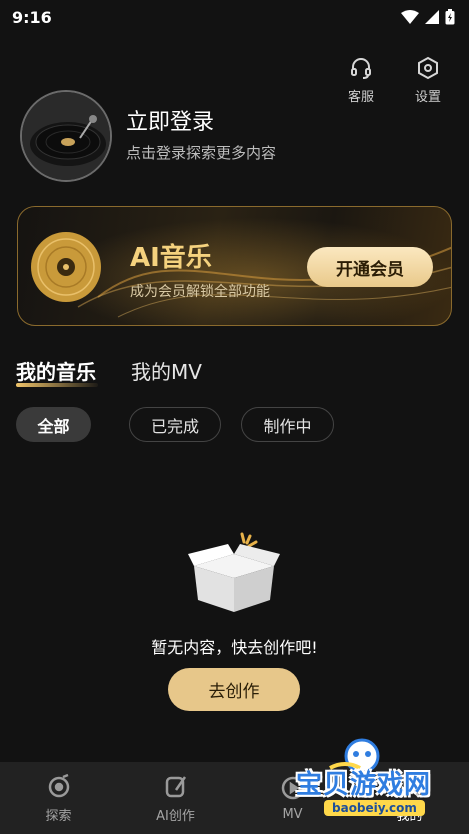  What do you see at coordinates (234, 572) in the screenshot?
I see `empty-box-icon` at bounding box center [234, 572].